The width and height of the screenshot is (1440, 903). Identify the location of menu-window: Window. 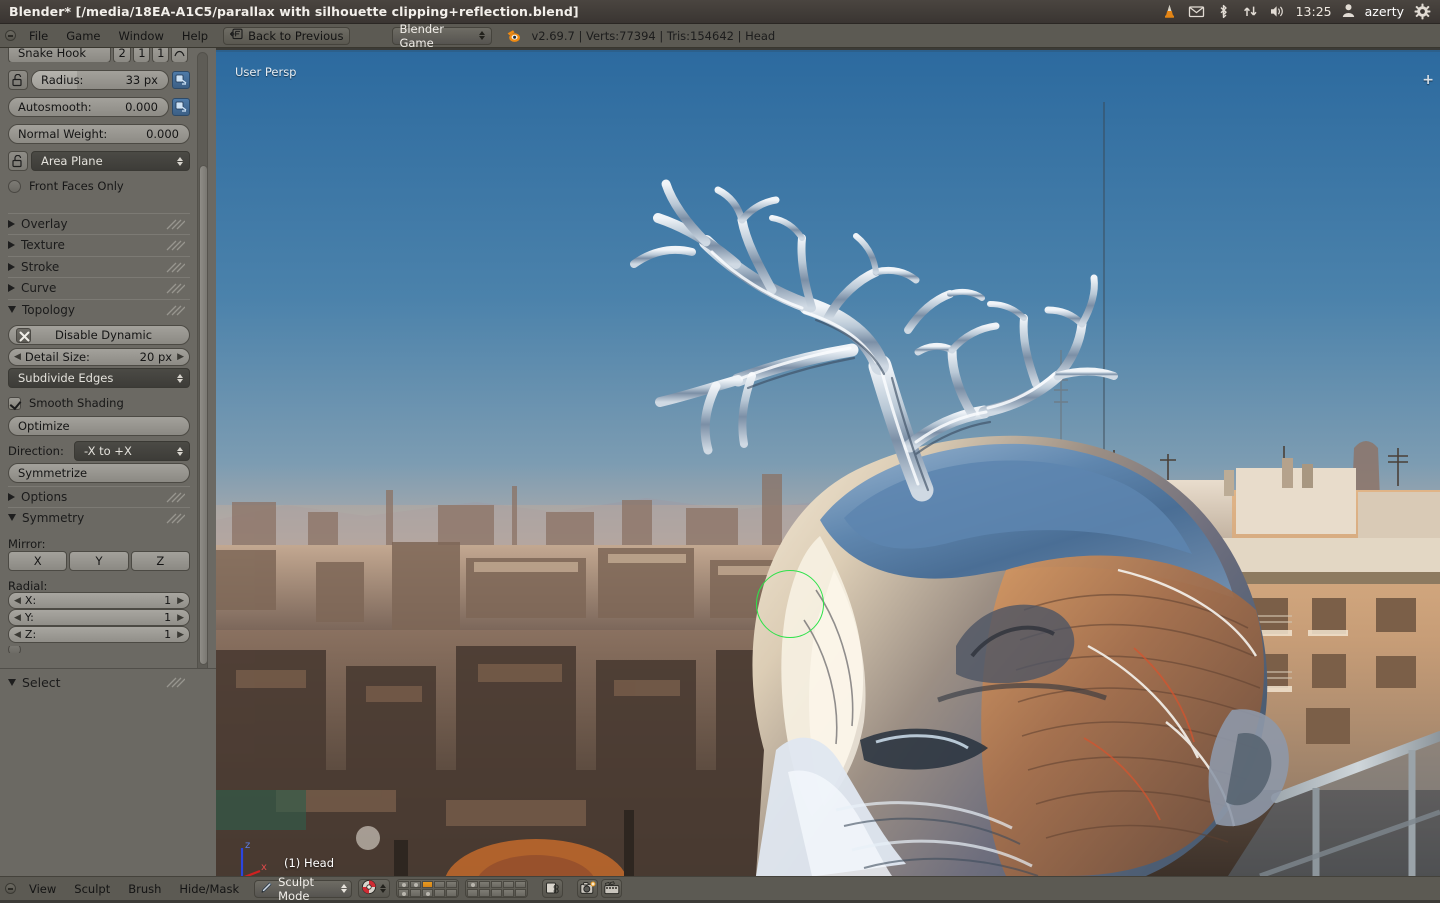
(141, 36).